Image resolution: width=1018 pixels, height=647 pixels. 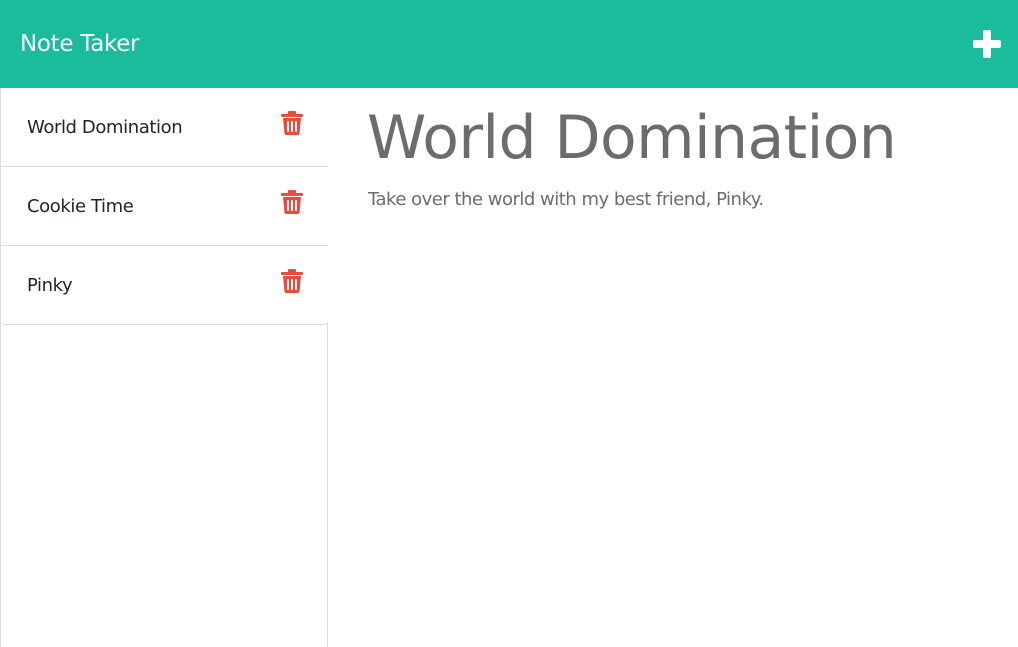 What do you see at coordinates (632, 138) in the screenshot?
I see `note-title-field: World Domination` at bounding box center [632, 138].